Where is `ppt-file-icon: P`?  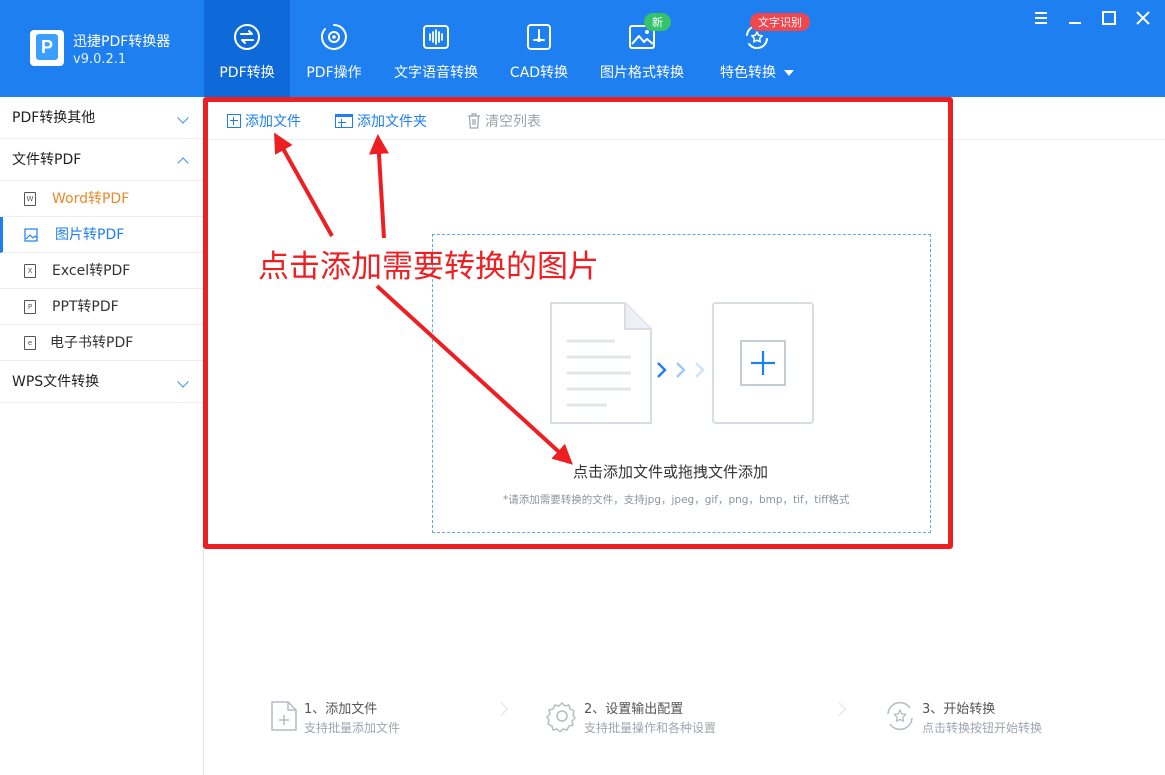 ppt-file-icon: P is located at coordinates (30, 307).